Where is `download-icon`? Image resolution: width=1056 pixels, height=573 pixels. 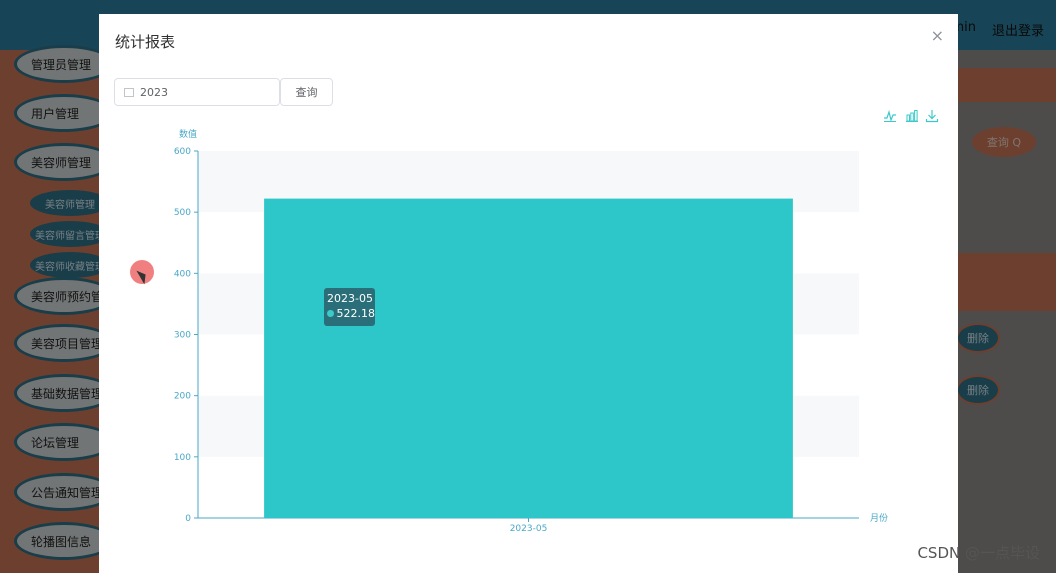 download-icon is located at coordinates (932, 116).